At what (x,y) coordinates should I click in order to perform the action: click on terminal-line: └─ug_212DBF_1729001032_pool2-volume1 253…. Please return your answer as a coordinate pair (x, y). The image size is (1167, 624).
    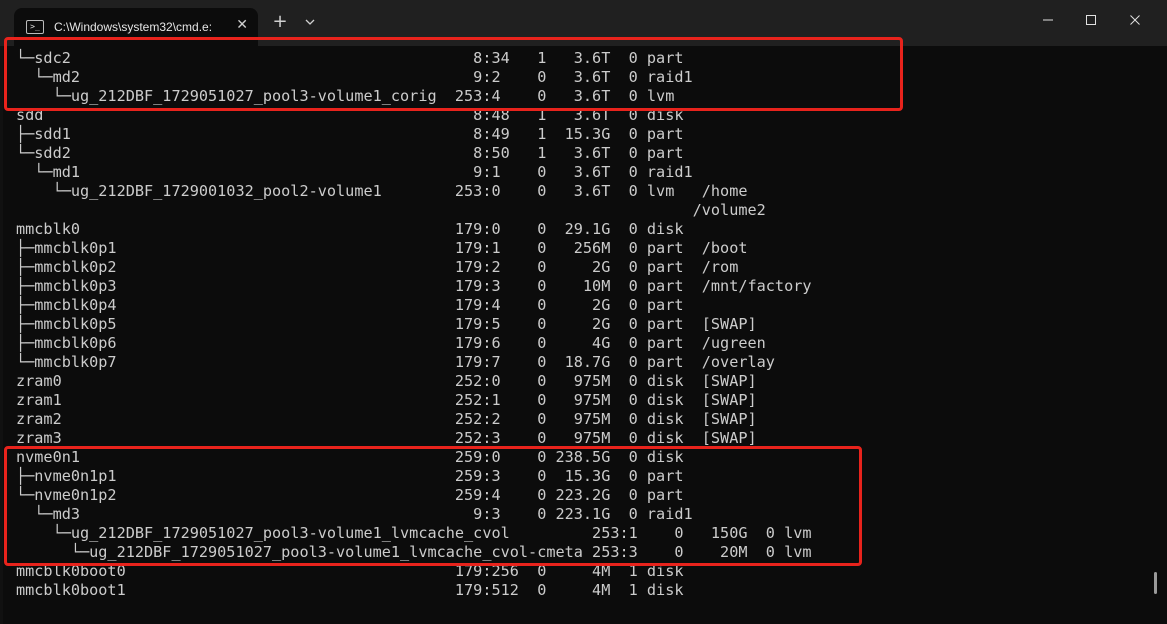
    Looking at the image, I should click on (382, 191).